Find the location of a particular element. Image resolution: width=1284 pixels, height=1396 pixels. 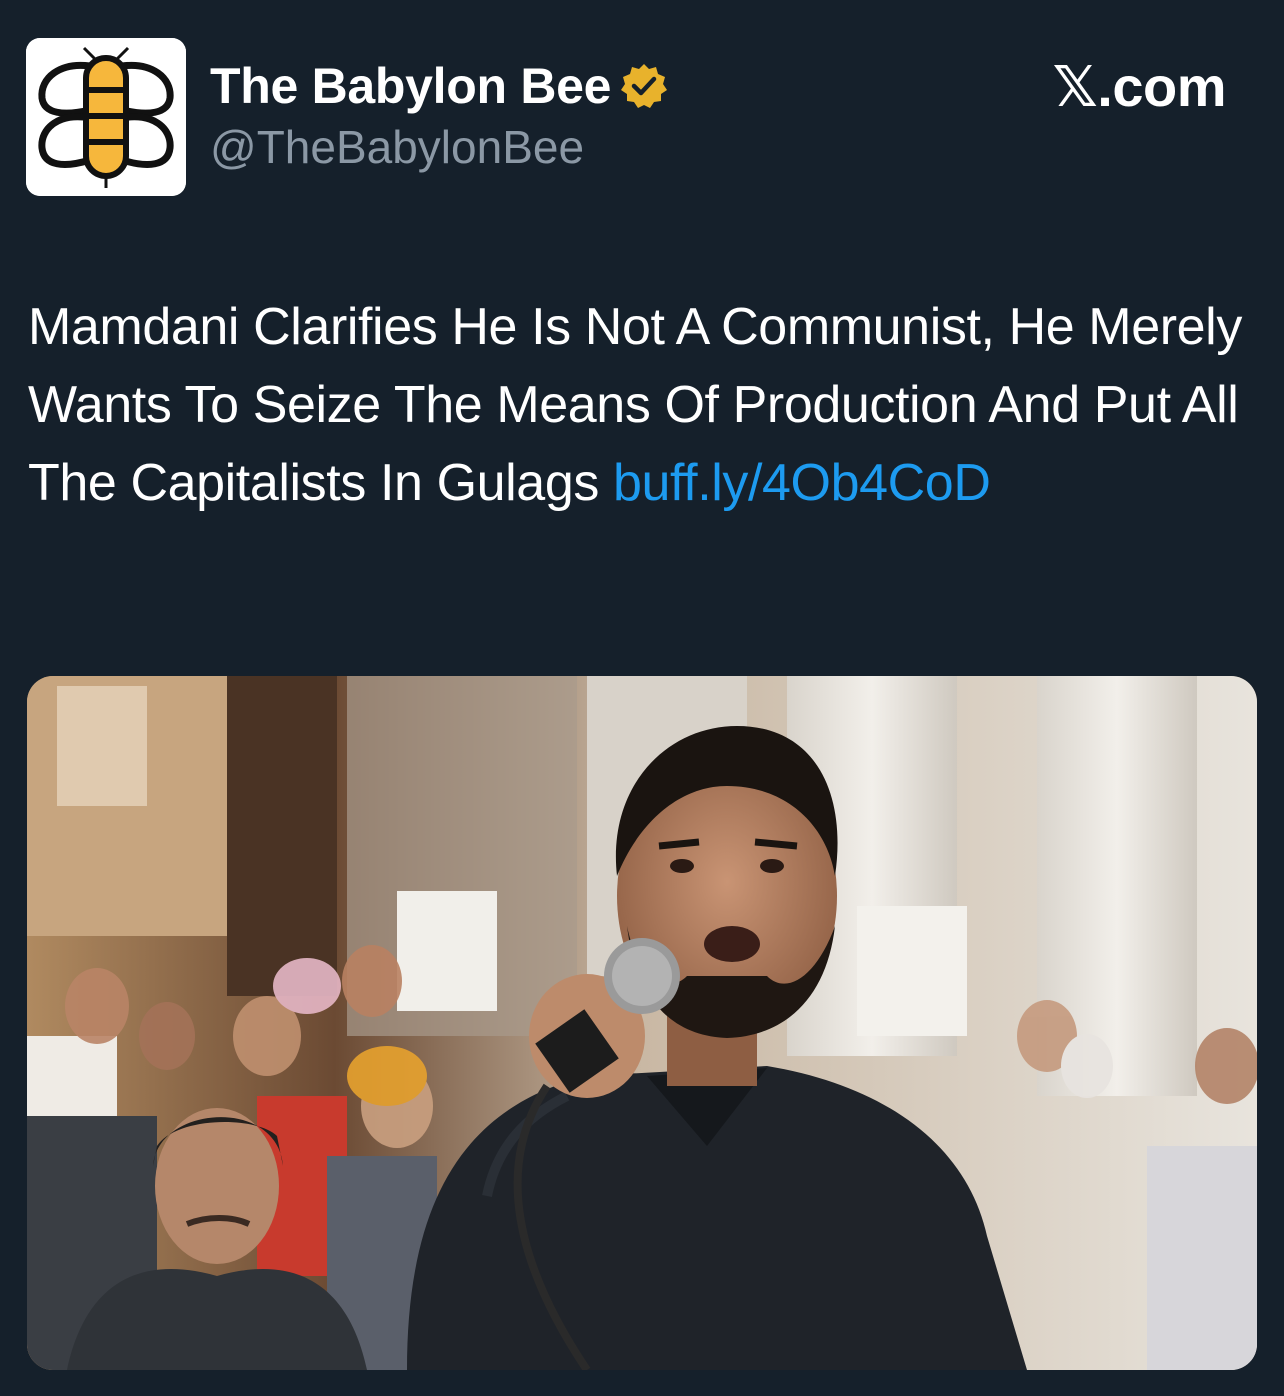

babylon-bee-logo-icon is located at coordinates (106, 117).